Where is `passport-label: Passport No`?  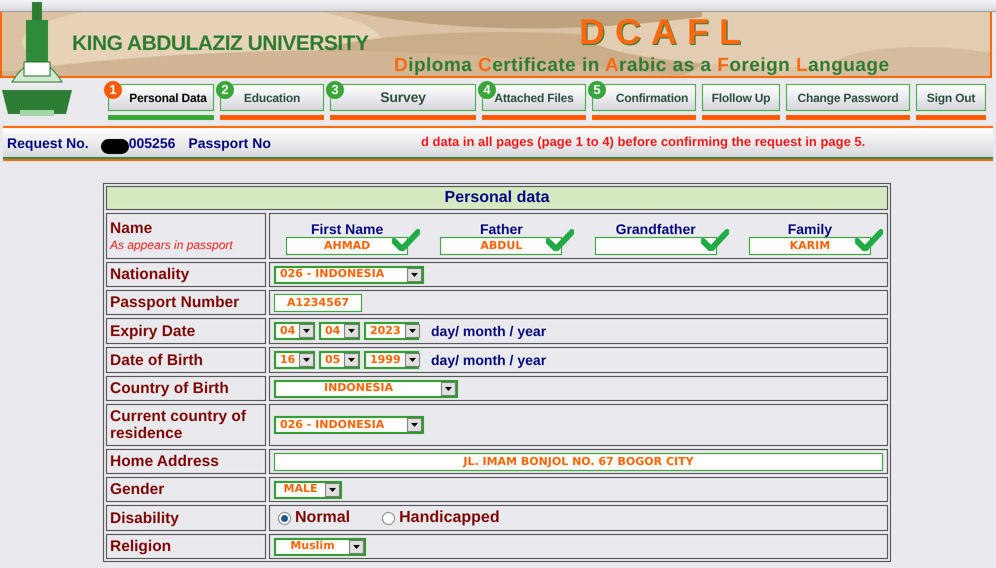
passport-label: Passport No is located at coordinates (229, 143).